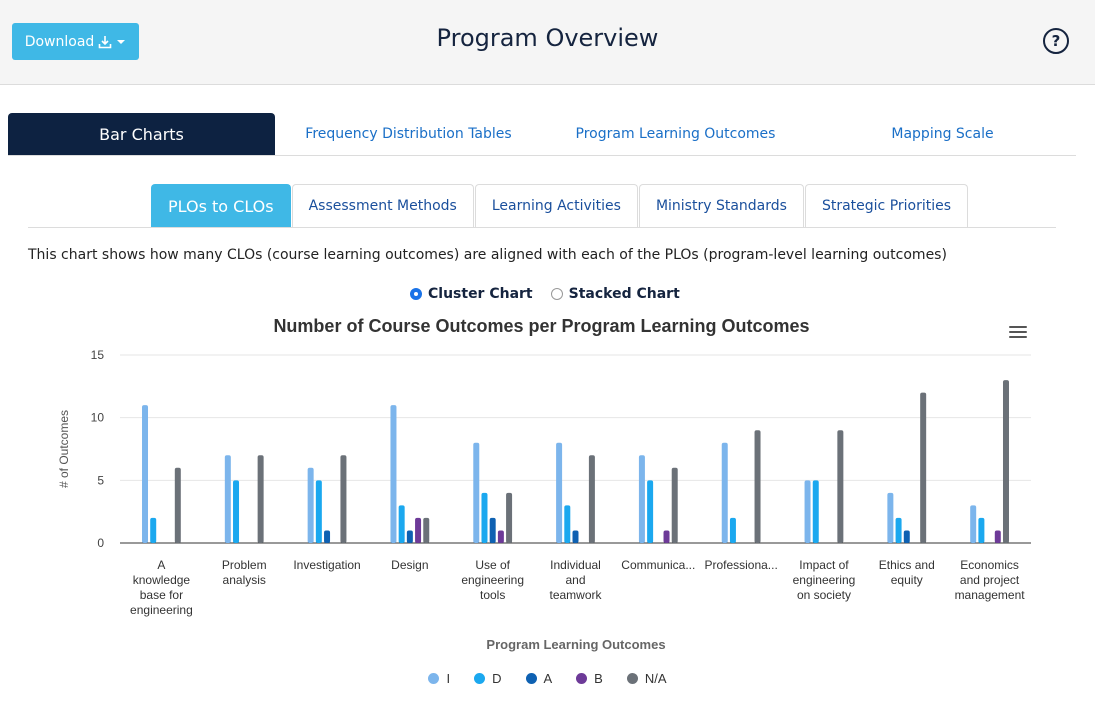 Image resolution: width=1095 pixels, height=705 pixels. I want to click on x-tick-label: management, so click(990, 595).